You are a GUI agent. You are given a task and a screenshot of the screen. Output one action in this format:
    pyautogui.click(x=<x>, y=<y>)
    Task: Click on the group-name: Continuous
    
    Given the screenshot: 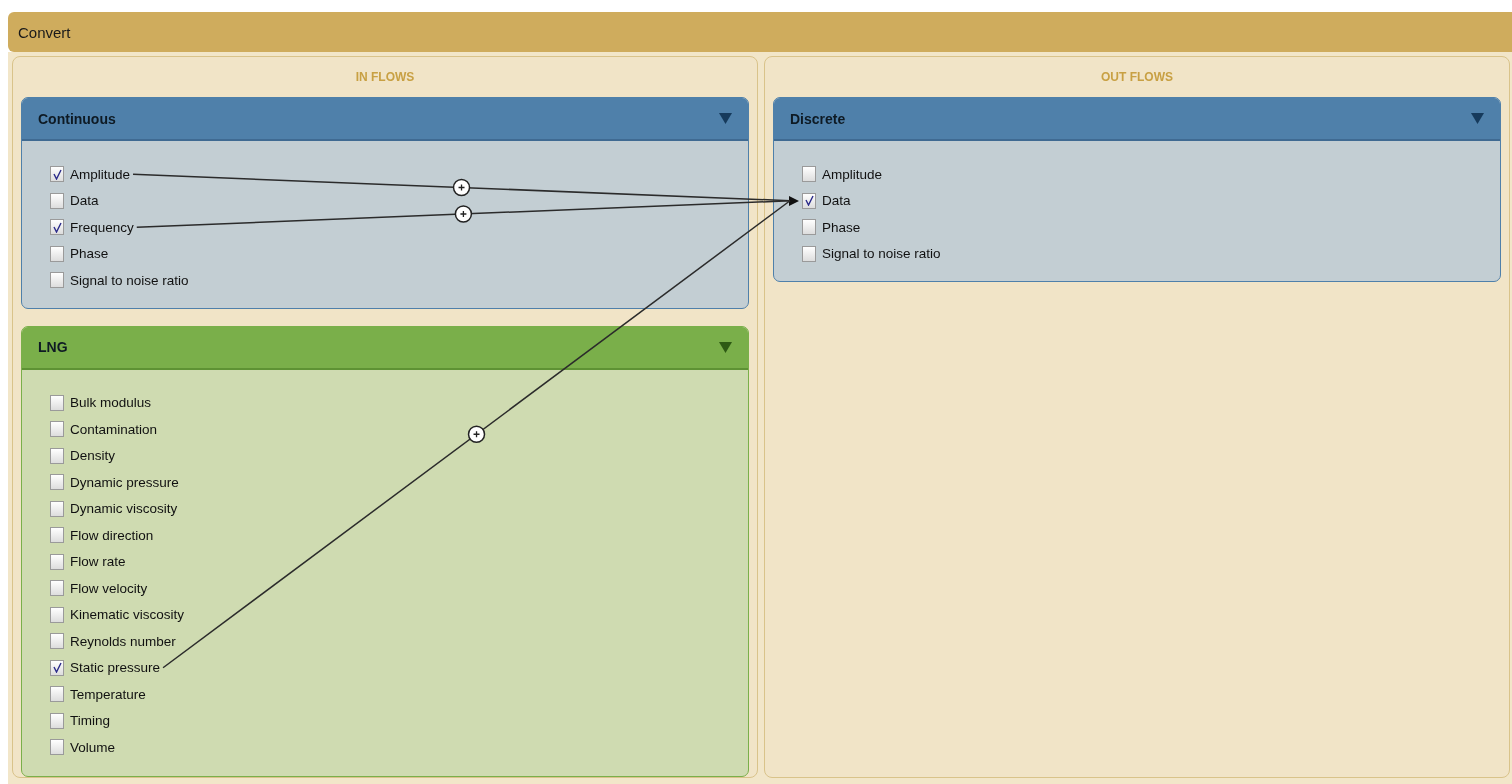 What is the action you would take?
    pyautogui.click(x=77, y=118)
    